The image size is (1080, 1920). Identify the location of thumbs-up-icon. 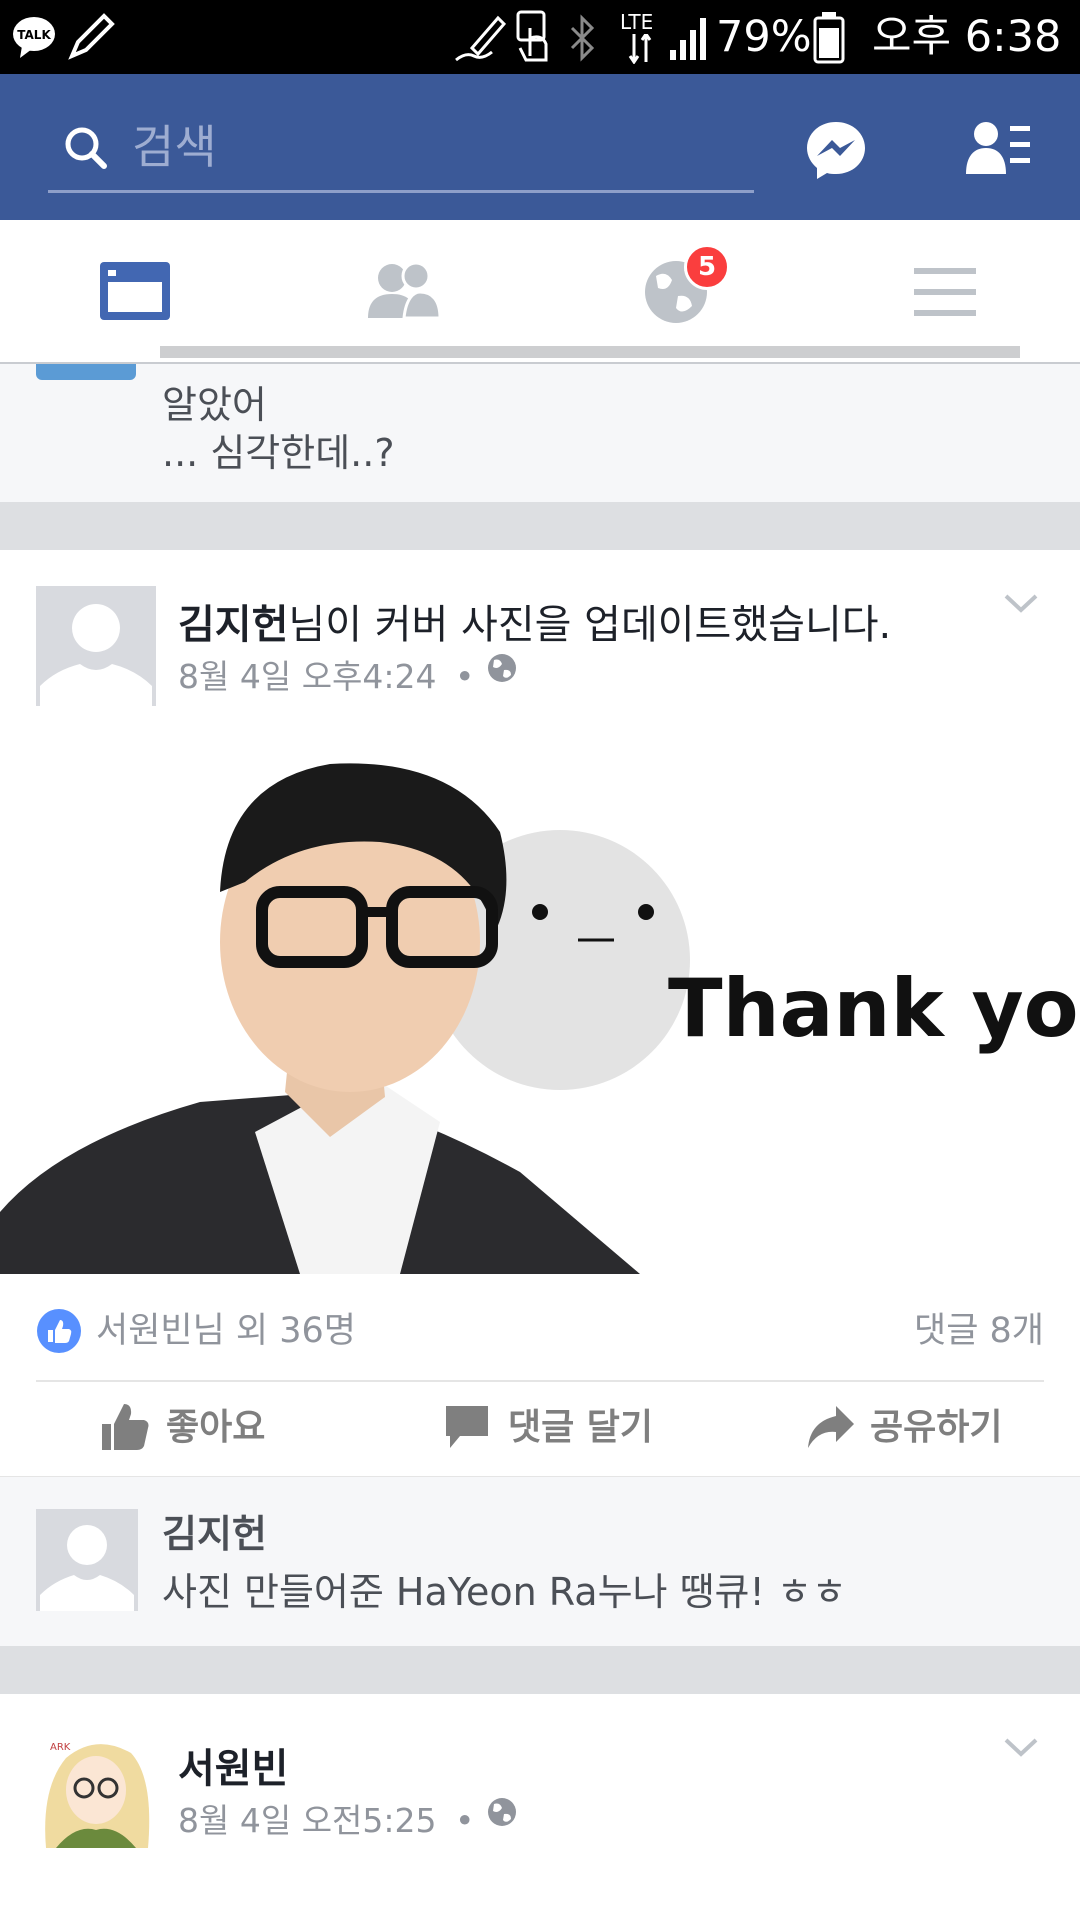
(125, 1427).